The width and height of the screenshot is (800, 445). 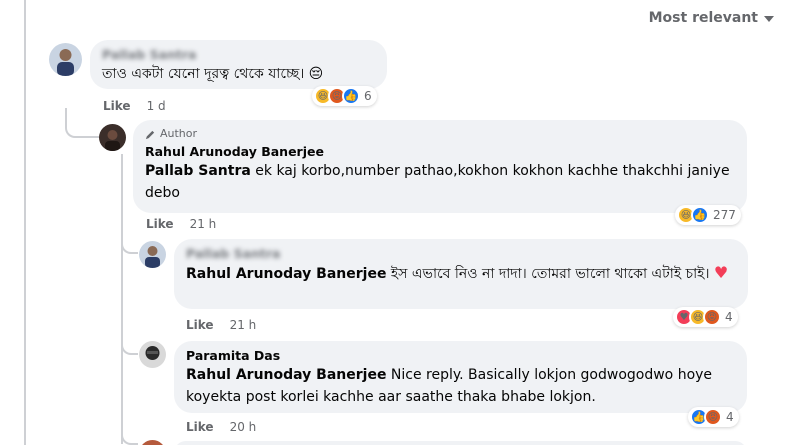 I want to click on timestamp: 20 h, so click(x=243, y=427).